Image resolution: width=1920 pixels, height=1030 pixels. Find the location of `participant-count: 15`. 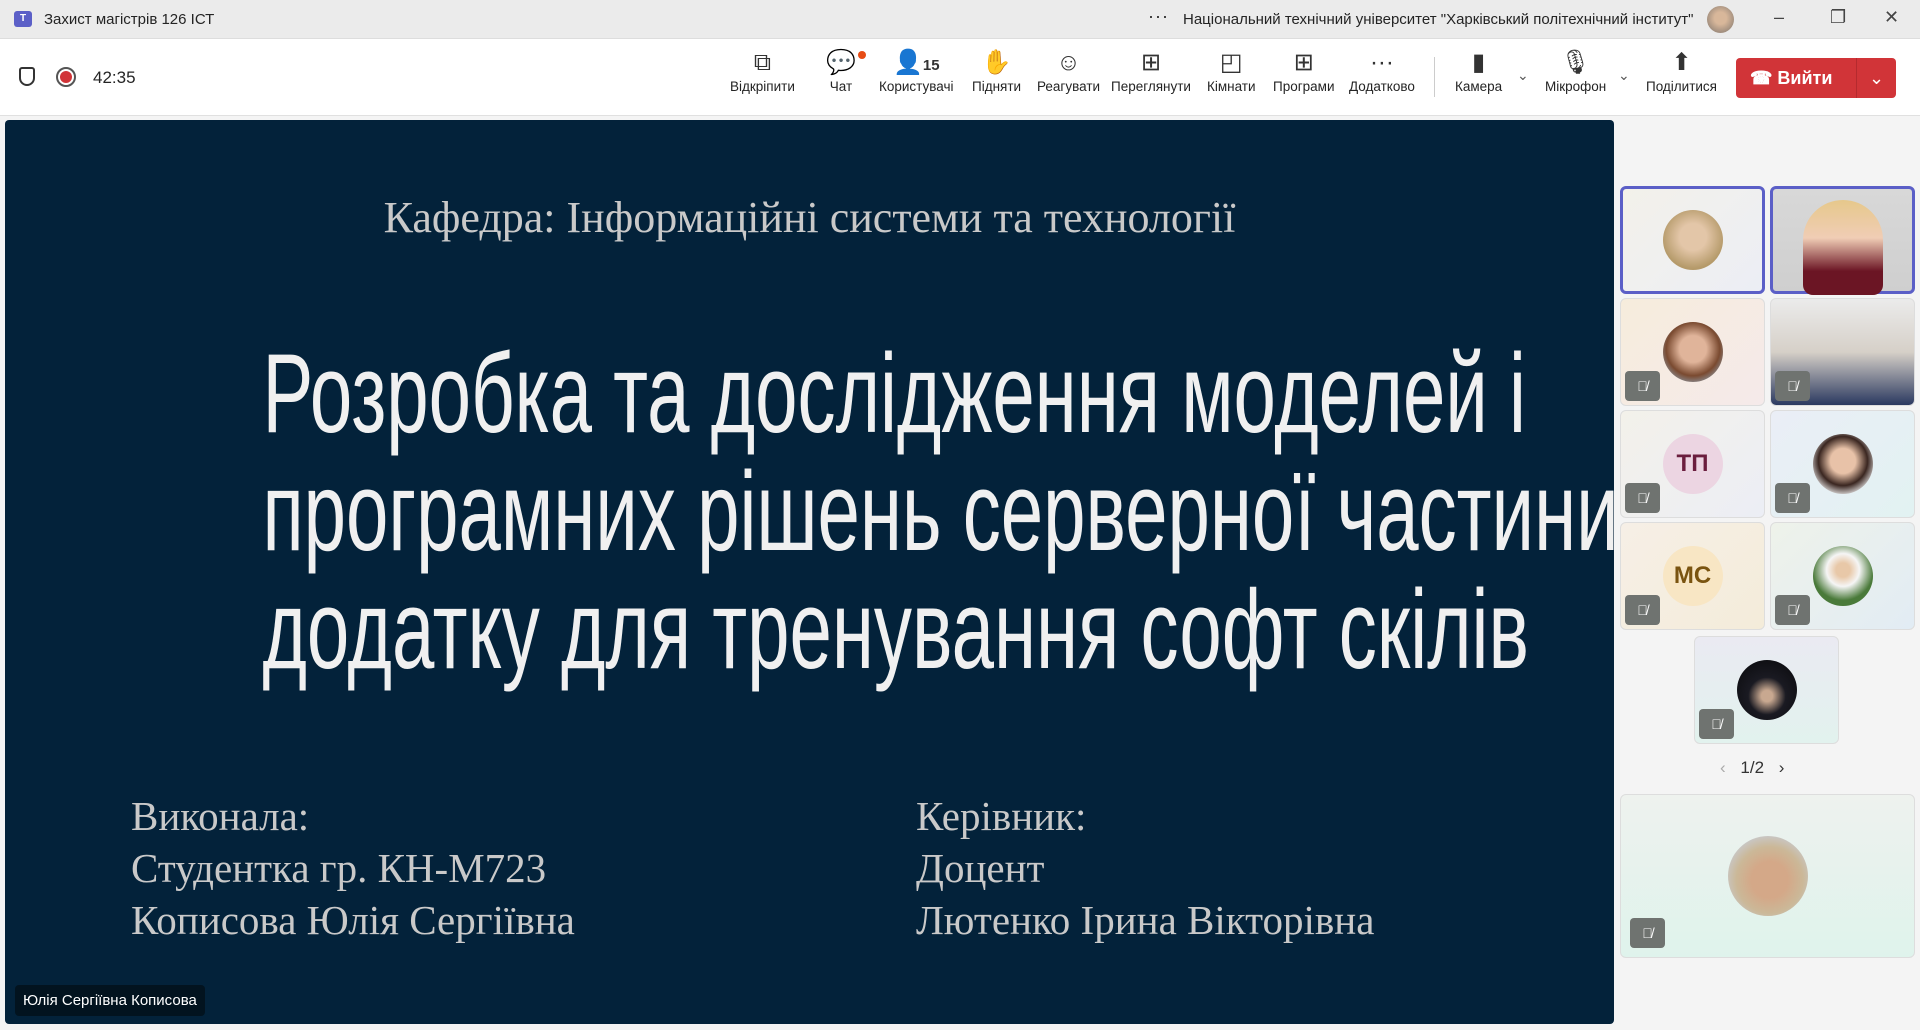

participant-count: 15 is located at coordinates (931, 65).